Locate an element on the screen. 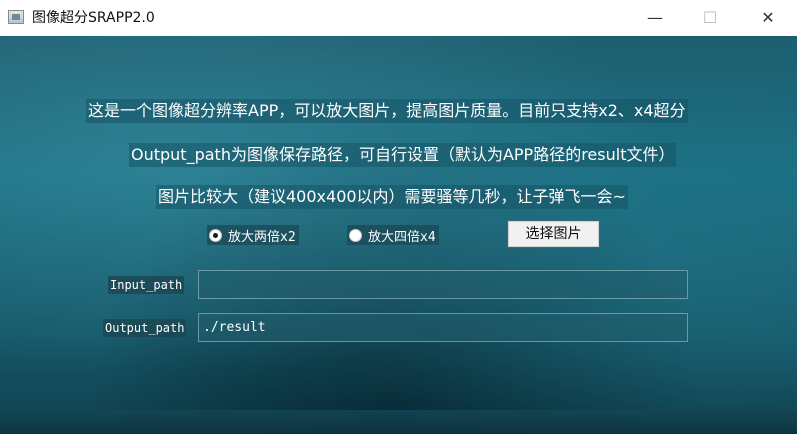 This screenshot has height=434, width=797. footer-strip is located at coordinates (398, 422).